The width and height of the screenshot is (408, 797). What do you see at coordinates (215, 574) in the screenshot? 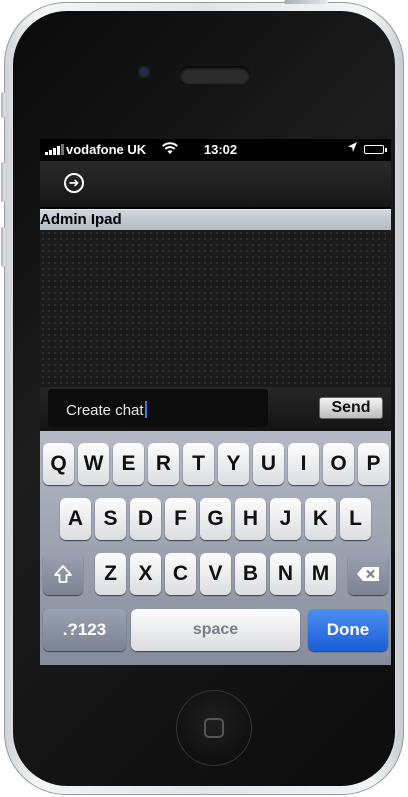
I see `key-v: V` at bounding box center [215, 574].